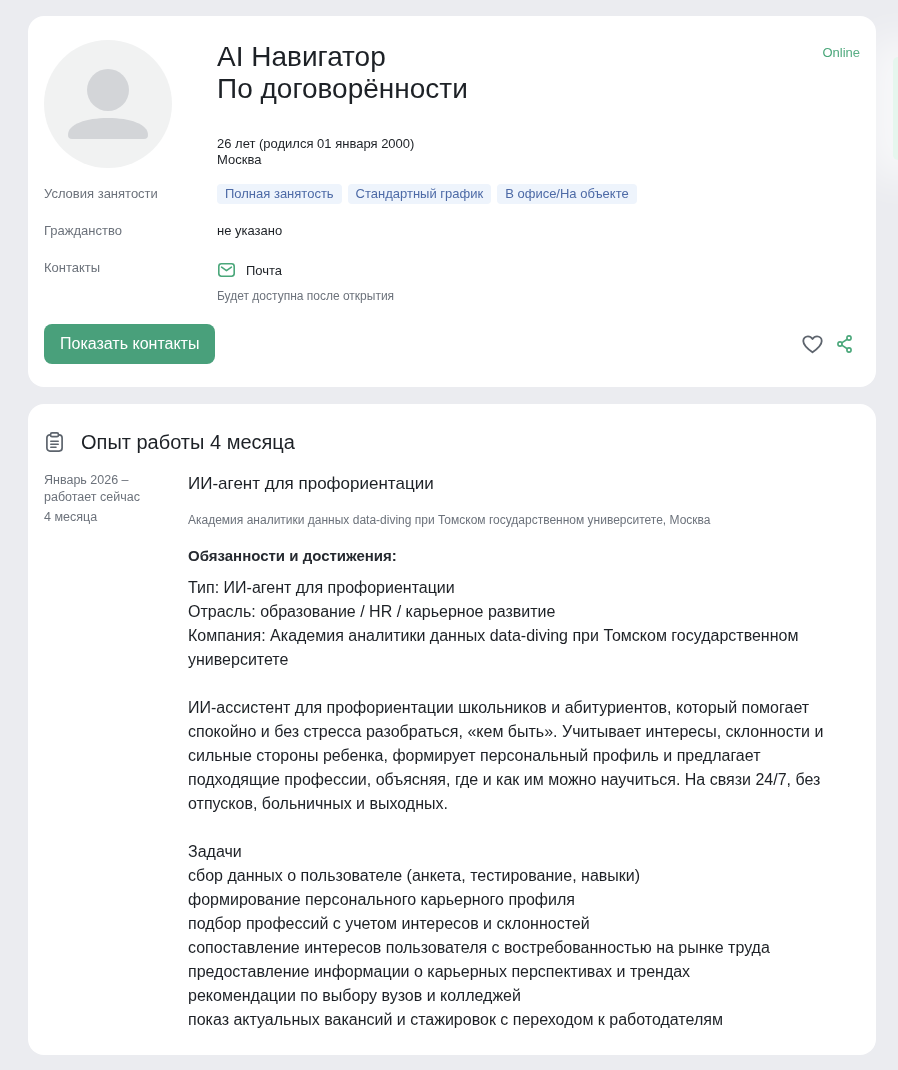  What do you see at coordinates (355, 996) in the screenshot?
I see `description-text: рекомендации по выбору вузов и колледжей` at bounding box center [355, 996].